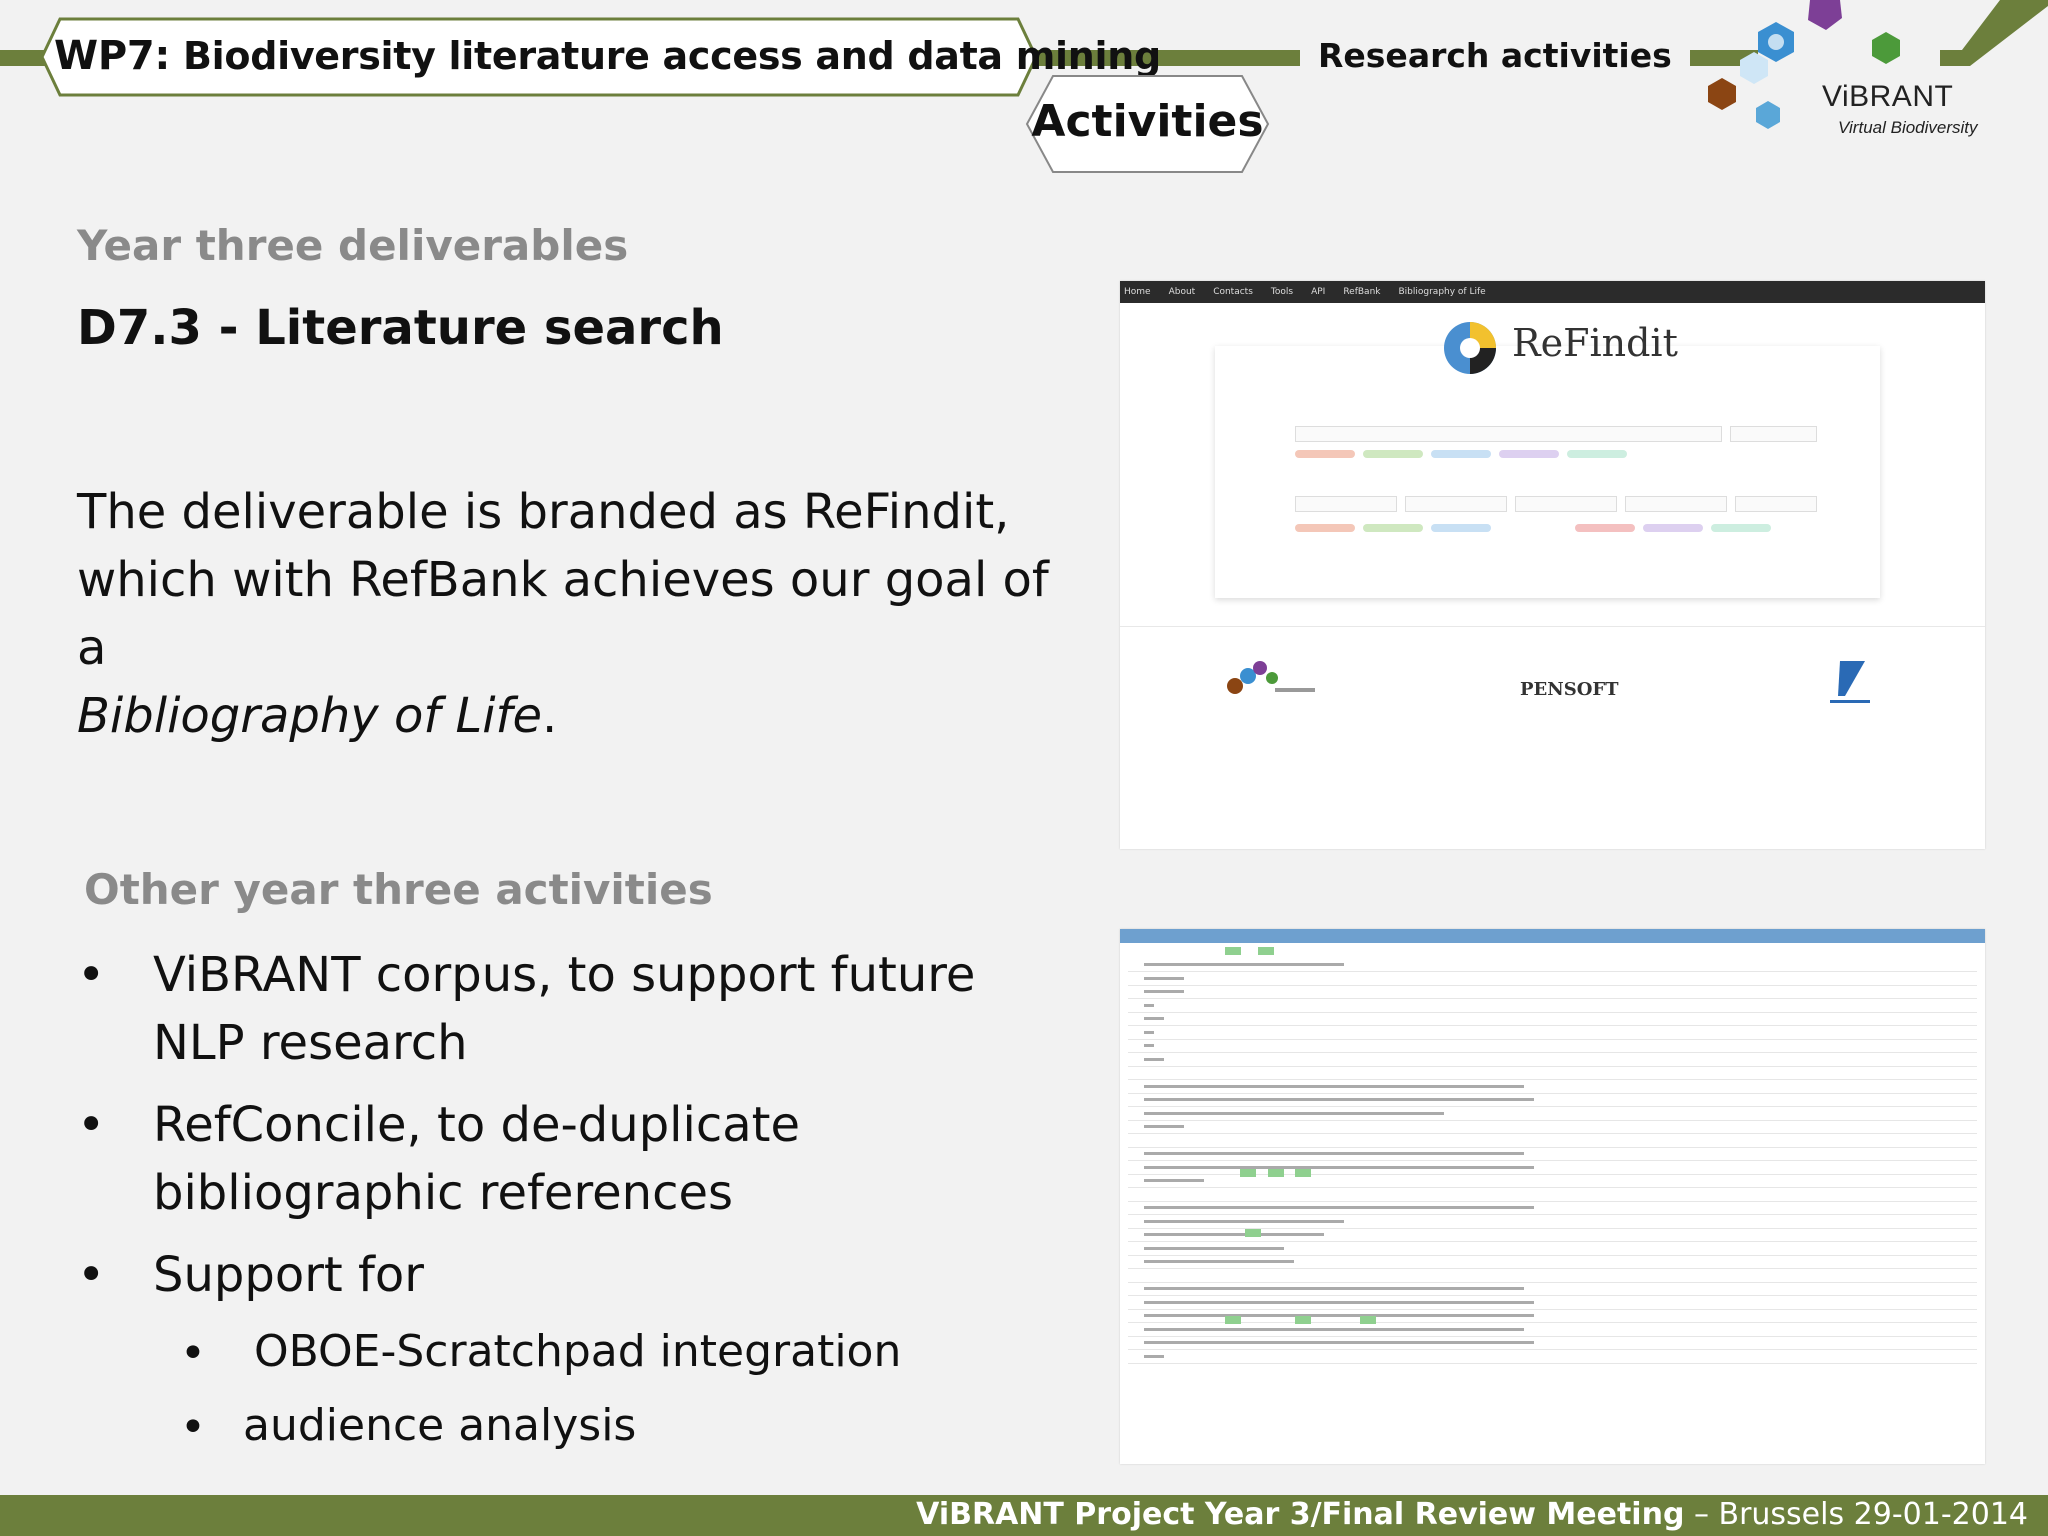 This screenshot has width=2048, height=1536. Describe the element at coordinates (1888, 96) in the screenshot. I see `logo-name: ViBRANT` at that location.